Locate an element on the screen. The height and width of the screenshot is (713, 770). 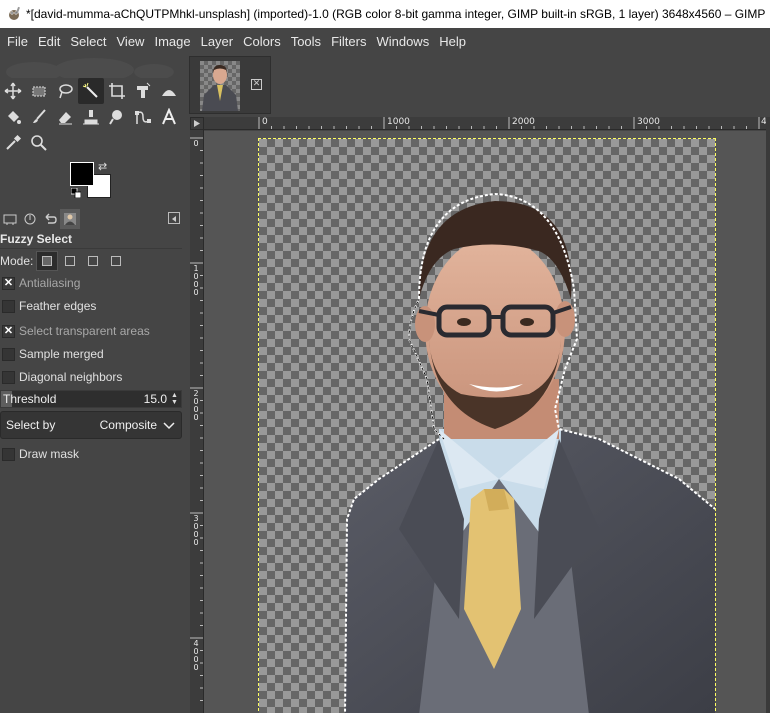
vruler-label-3000: 3000 is located at coordinates (196, 530).